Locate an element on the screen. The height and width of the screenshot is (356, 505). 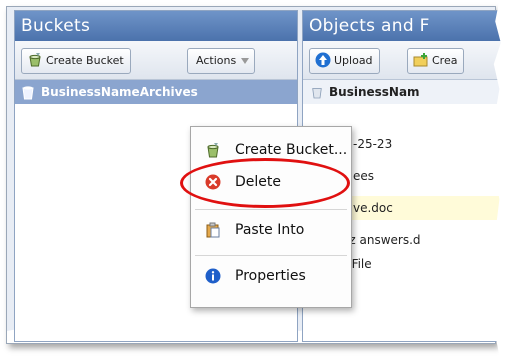
objects-panel-title: Objects and F is located at coordinates (403, 26).